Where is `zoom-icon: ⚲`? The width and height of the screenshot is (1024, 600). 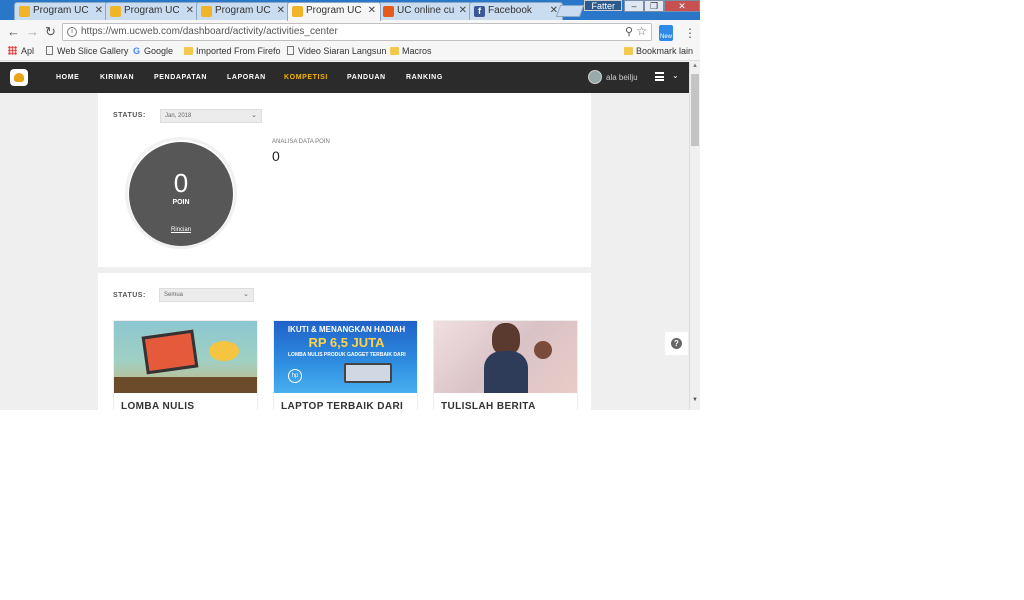 zoom-icon: ⚲ is located at coordinates (629, 31).